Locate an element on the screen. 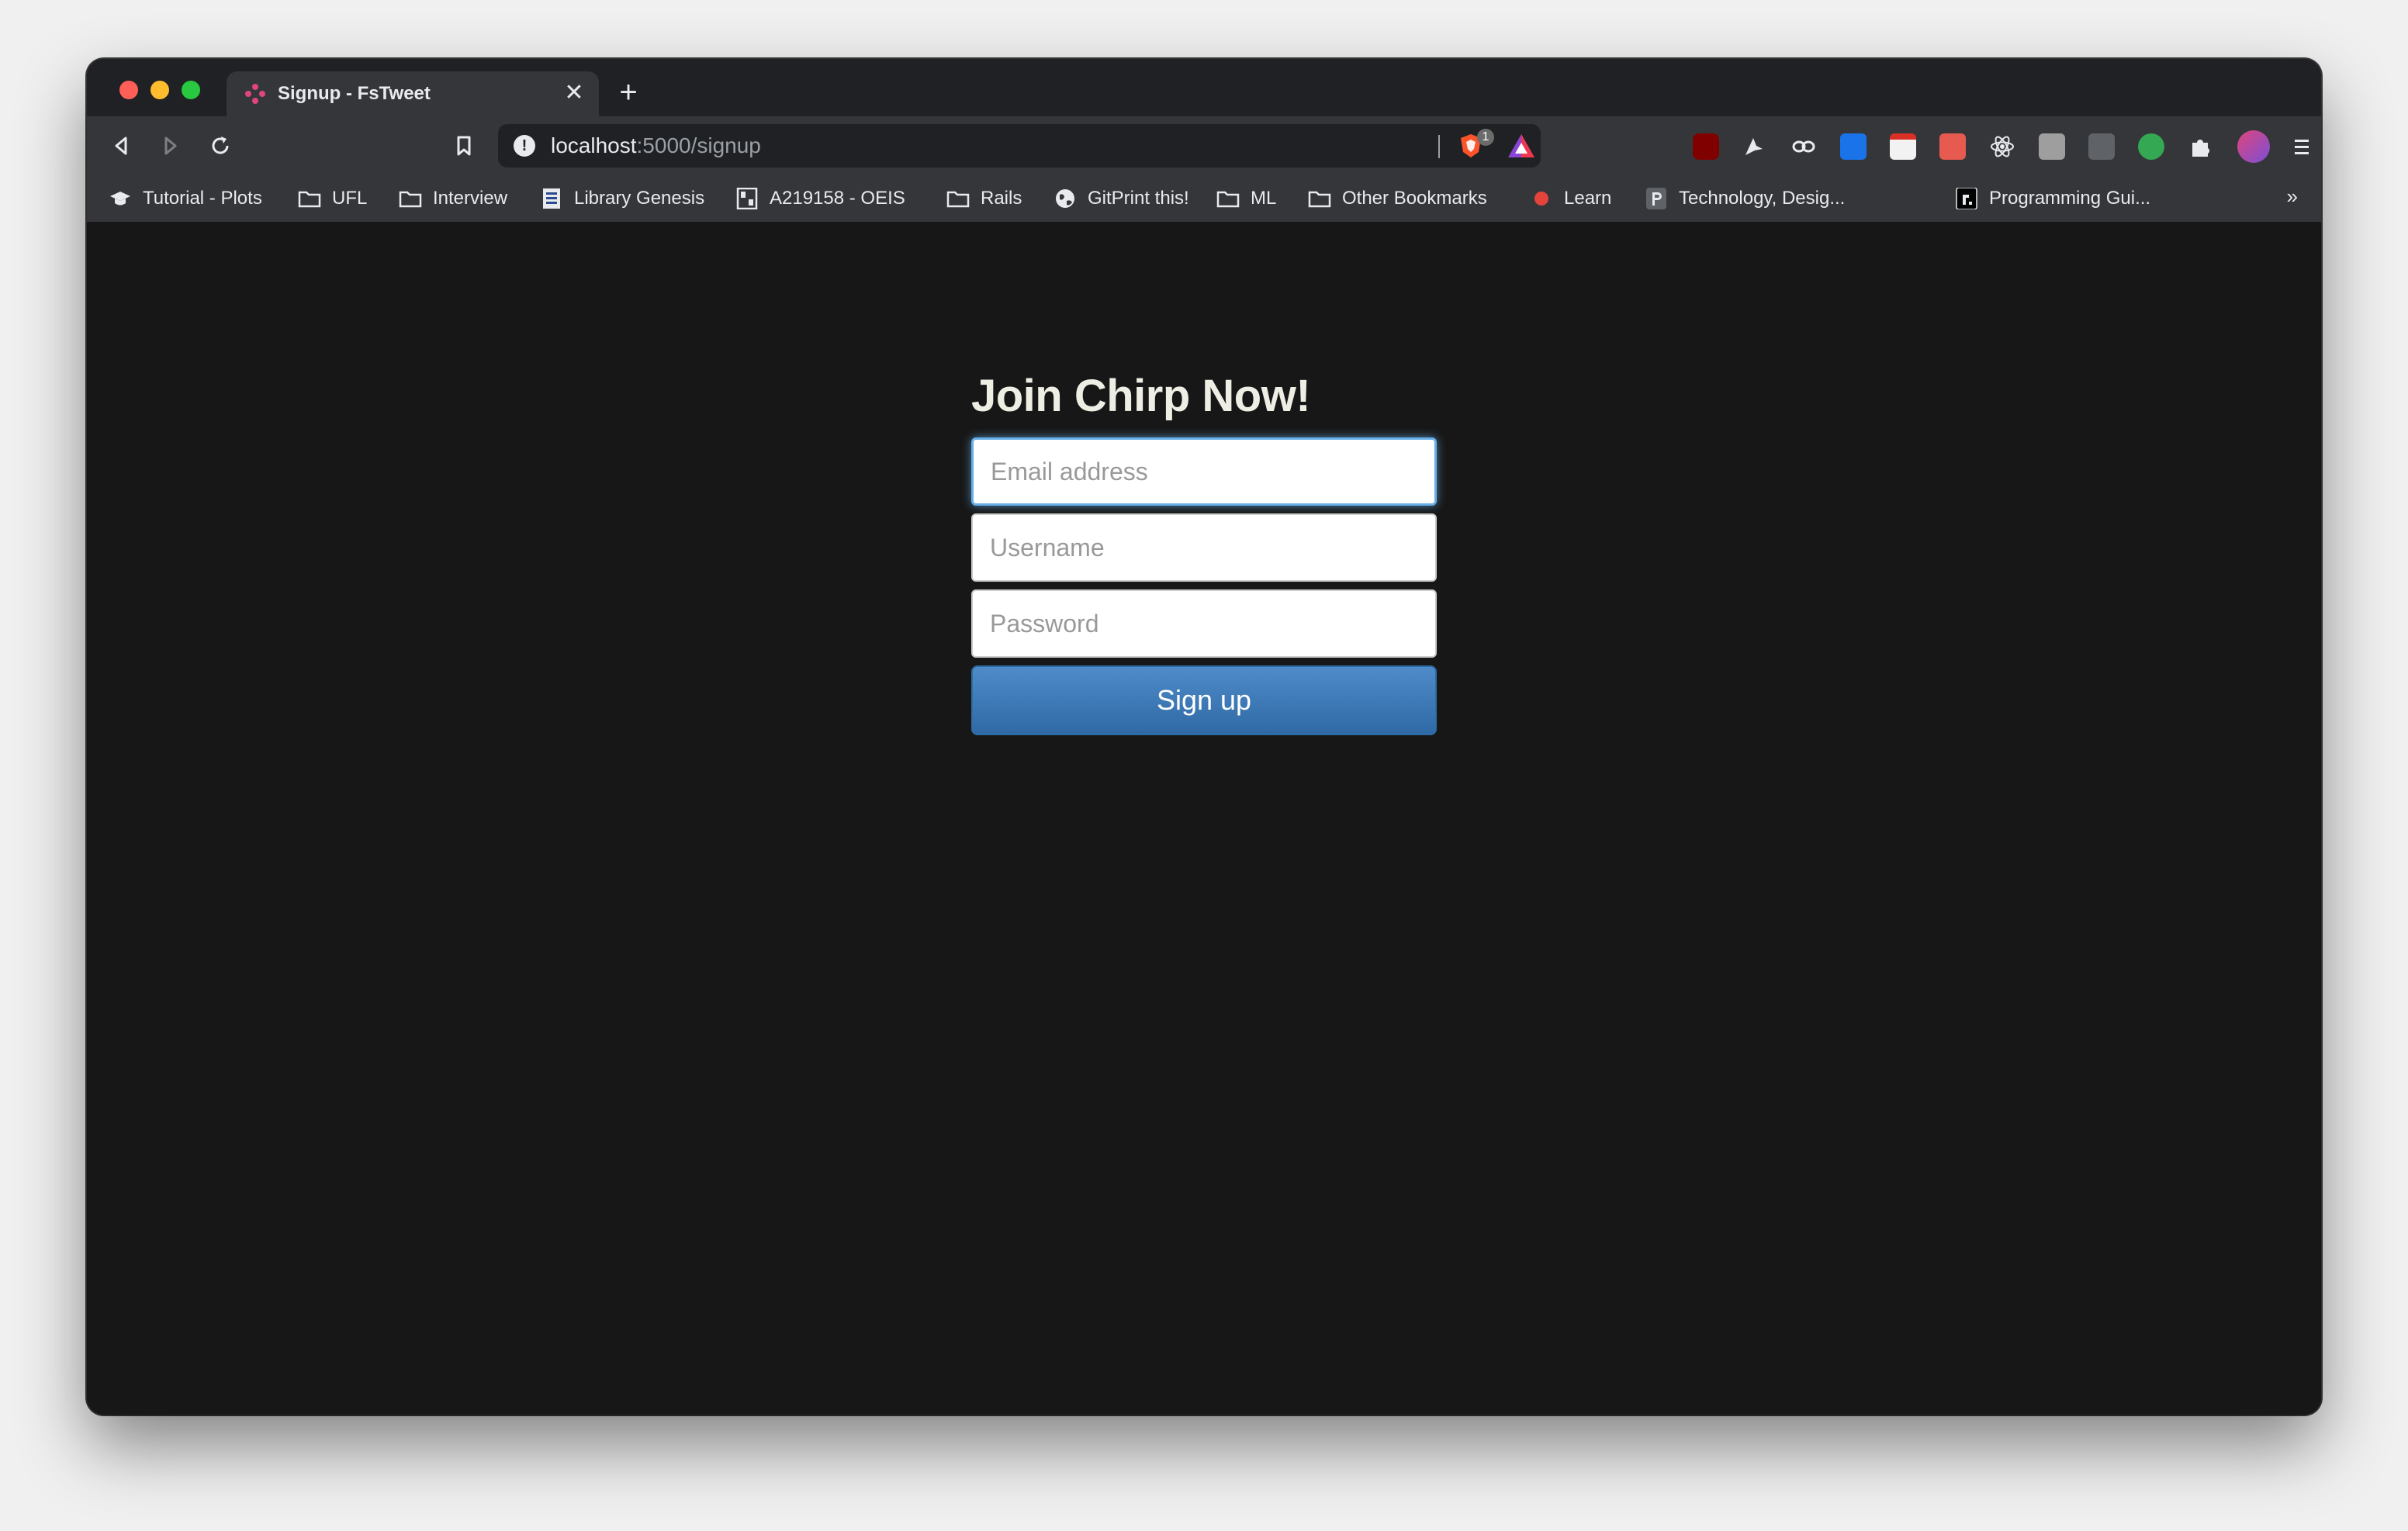  email-input is located at coordinates (1204, 471).